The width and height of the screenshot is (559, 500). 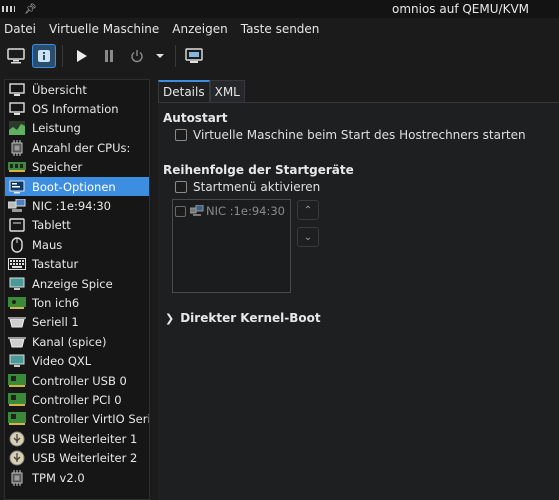 I want to click on sidebar-item-leistung: Leistung, so click(x=77, y=128).